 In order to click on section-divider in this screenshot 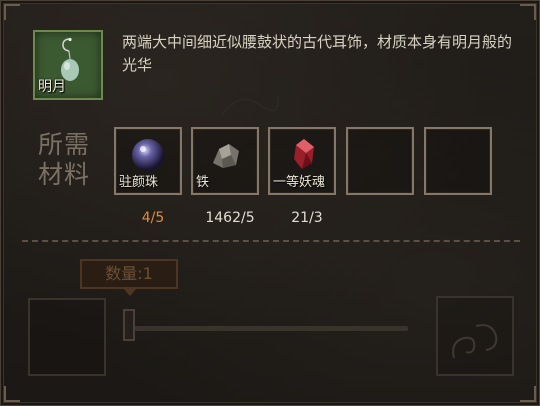, I will do `click(271, 241)`.